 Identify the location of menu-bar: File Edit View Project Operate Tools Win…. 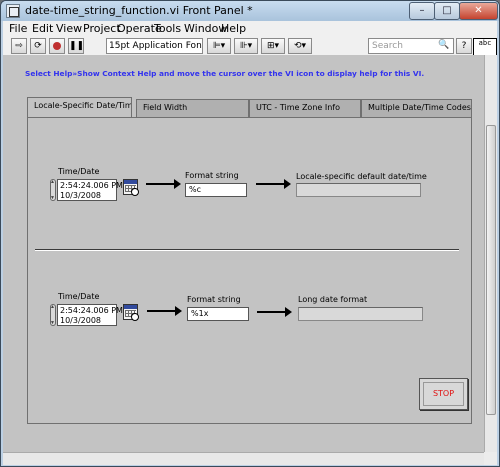
(250, 29).